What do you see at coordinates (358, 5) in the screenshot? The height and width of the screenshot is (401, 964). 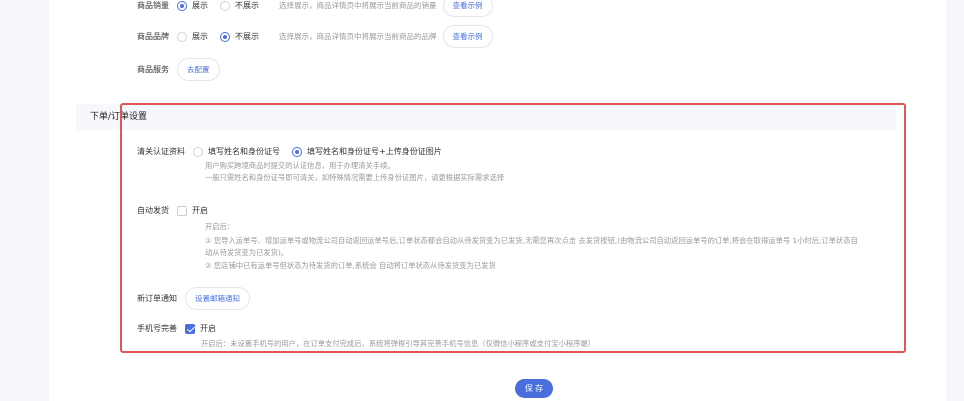 I see `sales-hint: 选择展示，商品详情页中将展示当前商品的销量` at bounding box center [358, 5].